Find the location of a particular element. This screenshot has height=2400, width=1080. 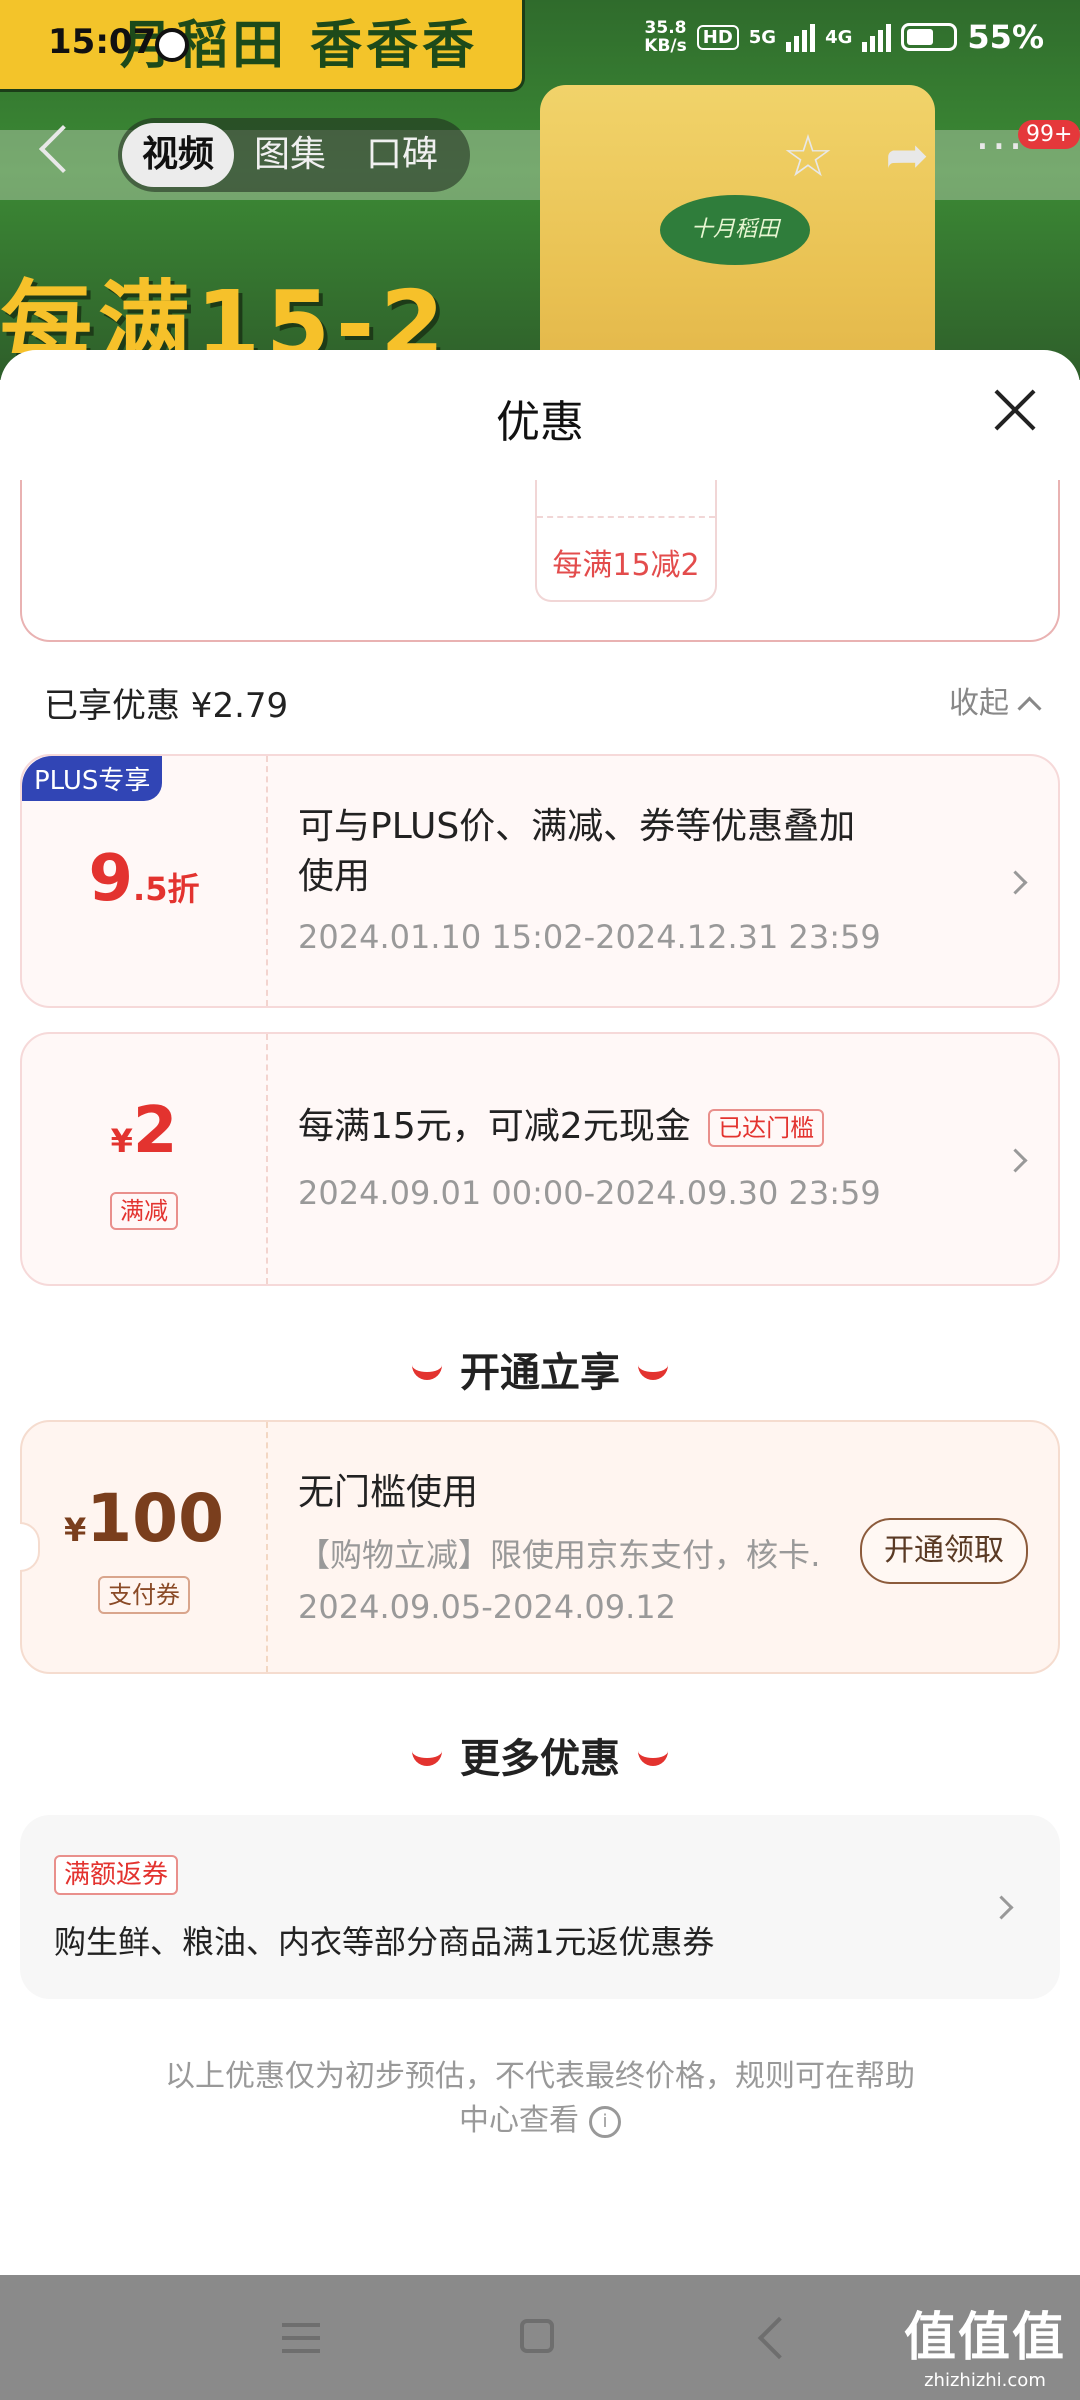

share-icon: ➦ is located at coordinates (907, 156).